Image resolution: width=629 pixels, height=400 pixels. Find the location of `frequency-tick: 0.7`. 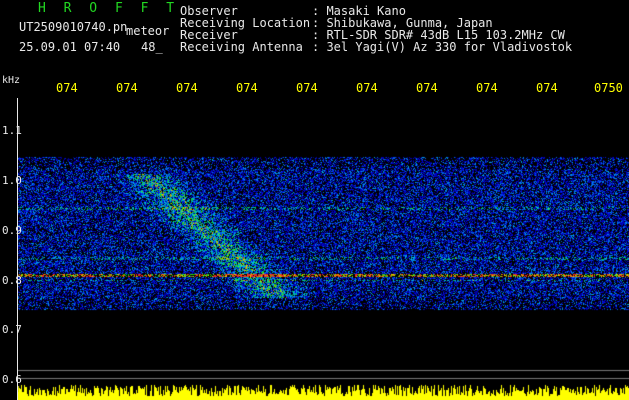

frequency-tick: 0.7 is located at coordinates (12, 329).